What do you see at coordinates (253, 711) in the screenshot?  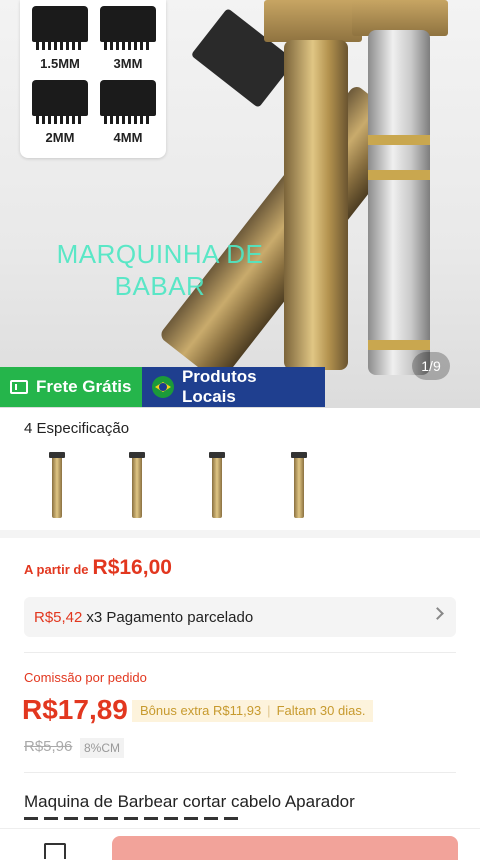 I see `bonus-badge: Bônus extra R$11,93 | Faltam 30 dias.` at bounding box center [253, 711].